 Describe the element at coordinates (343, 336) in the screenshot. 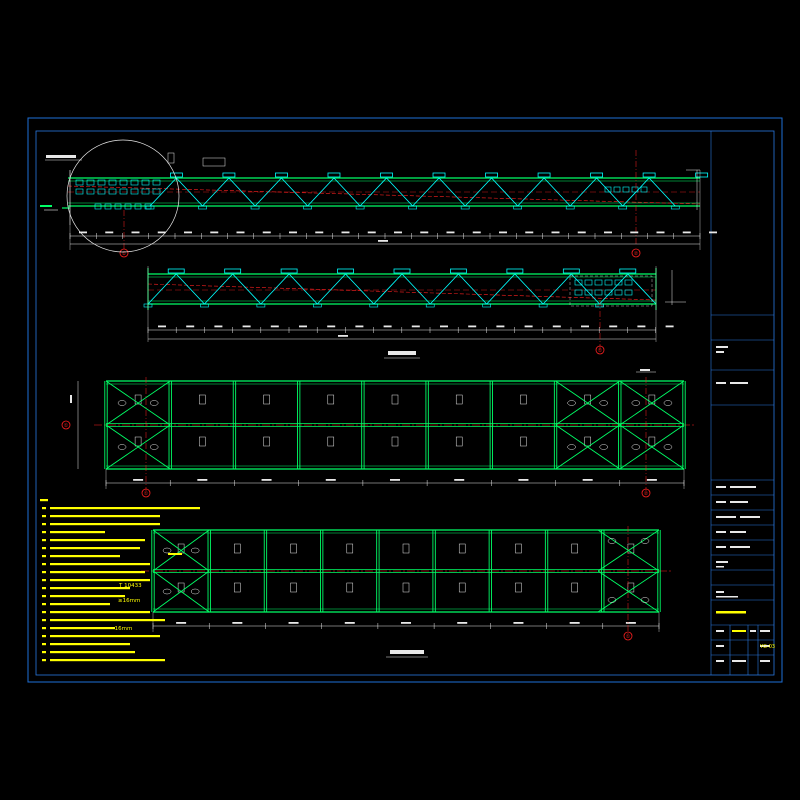

I see `dim-text-overall` at that location.